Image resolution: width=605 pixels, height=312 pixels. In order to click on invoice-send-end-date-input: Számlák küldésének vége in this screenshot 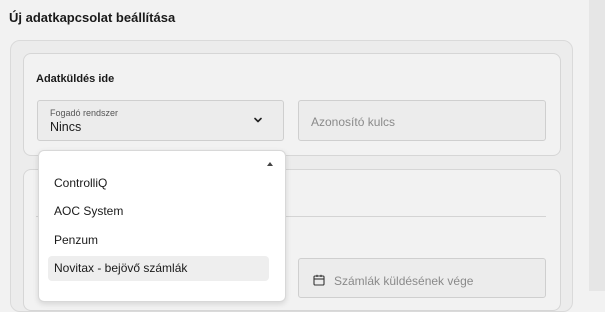, I will do `click(422, 278)`.